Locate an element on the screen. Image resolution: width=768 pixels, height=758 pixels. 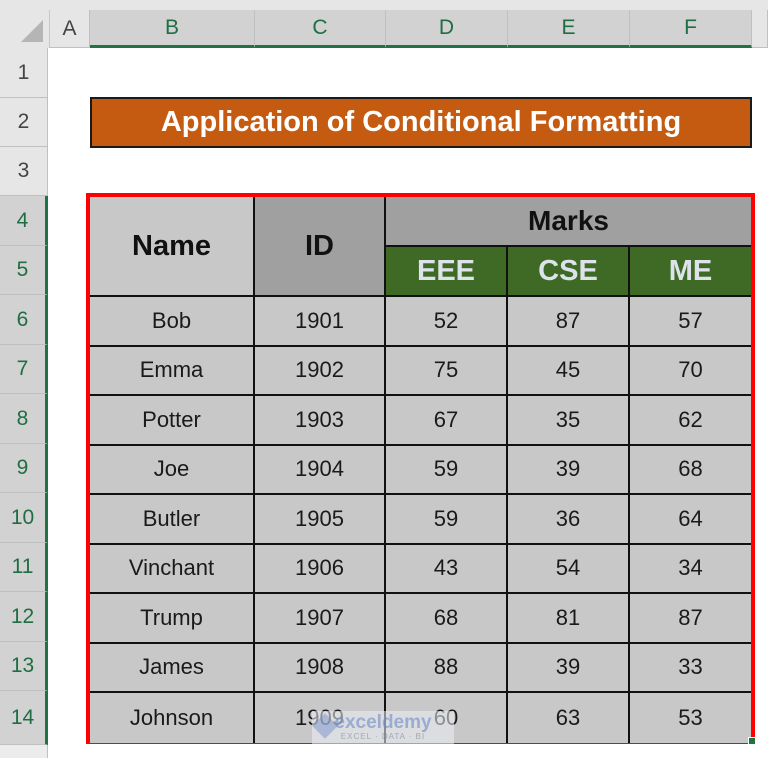
row-header-14: 14 is located at coordinates (24, 718).